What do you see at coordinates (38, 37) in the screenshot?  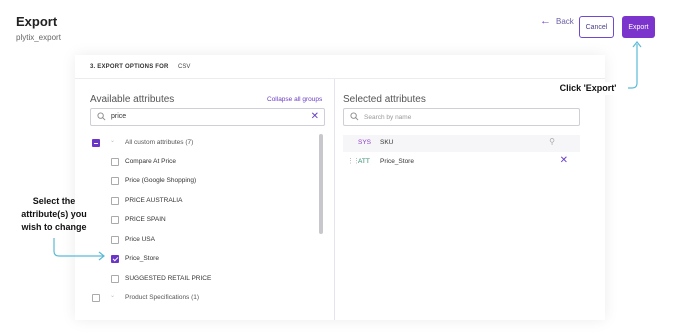 I see `page-subtitle: plytix_export` at bounding box center [38, 37].